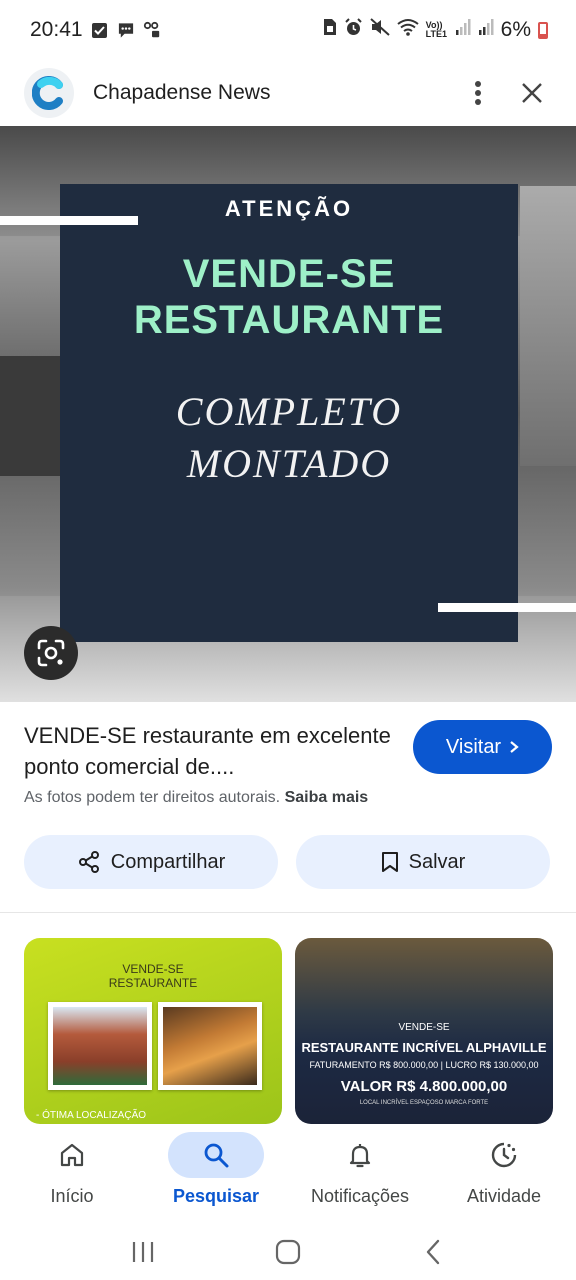 This screenshot has height=1280, width=576. Describe the element at coordinates (514, 747) in the screenshot. I see `chevron-right-icon` at that location.